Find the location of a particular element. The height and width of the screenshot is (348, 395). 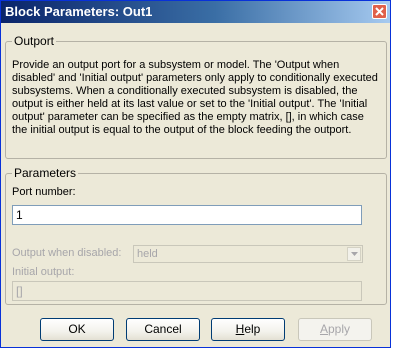

apply-button-mnemonic: A is located at coordinates (323, 329).